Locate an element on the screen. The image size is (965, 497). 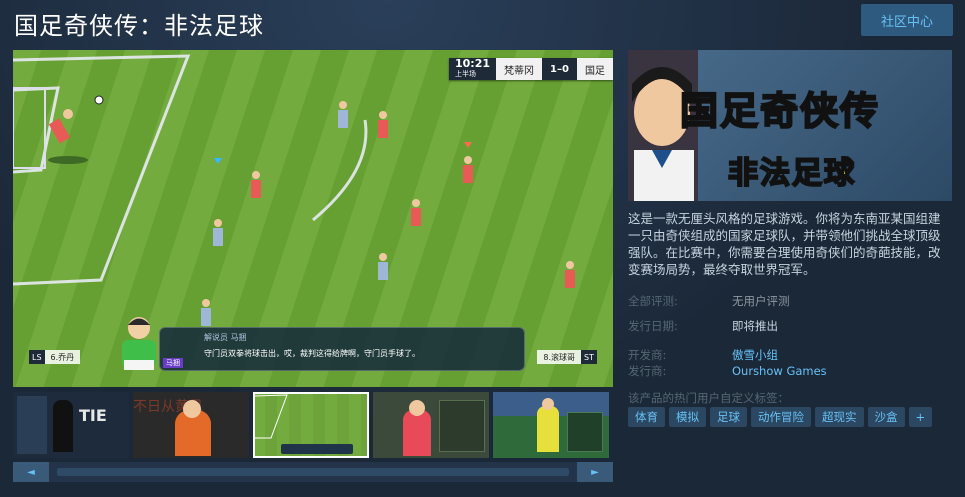
ball is located at coordinates (99, 100).